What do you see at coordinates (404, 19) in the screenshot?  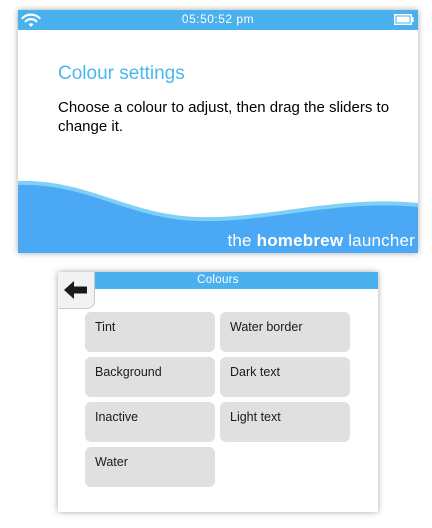 I see `battery-icon` at bounding box center [404, 19].